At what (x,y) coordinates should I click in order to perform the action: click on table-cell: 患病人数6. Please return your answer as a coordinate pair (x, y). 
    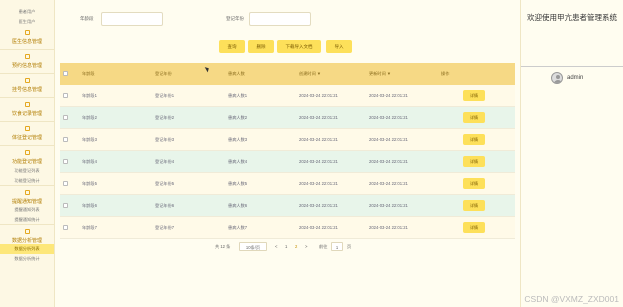
    Looking at the image, I should click on (238, 205).